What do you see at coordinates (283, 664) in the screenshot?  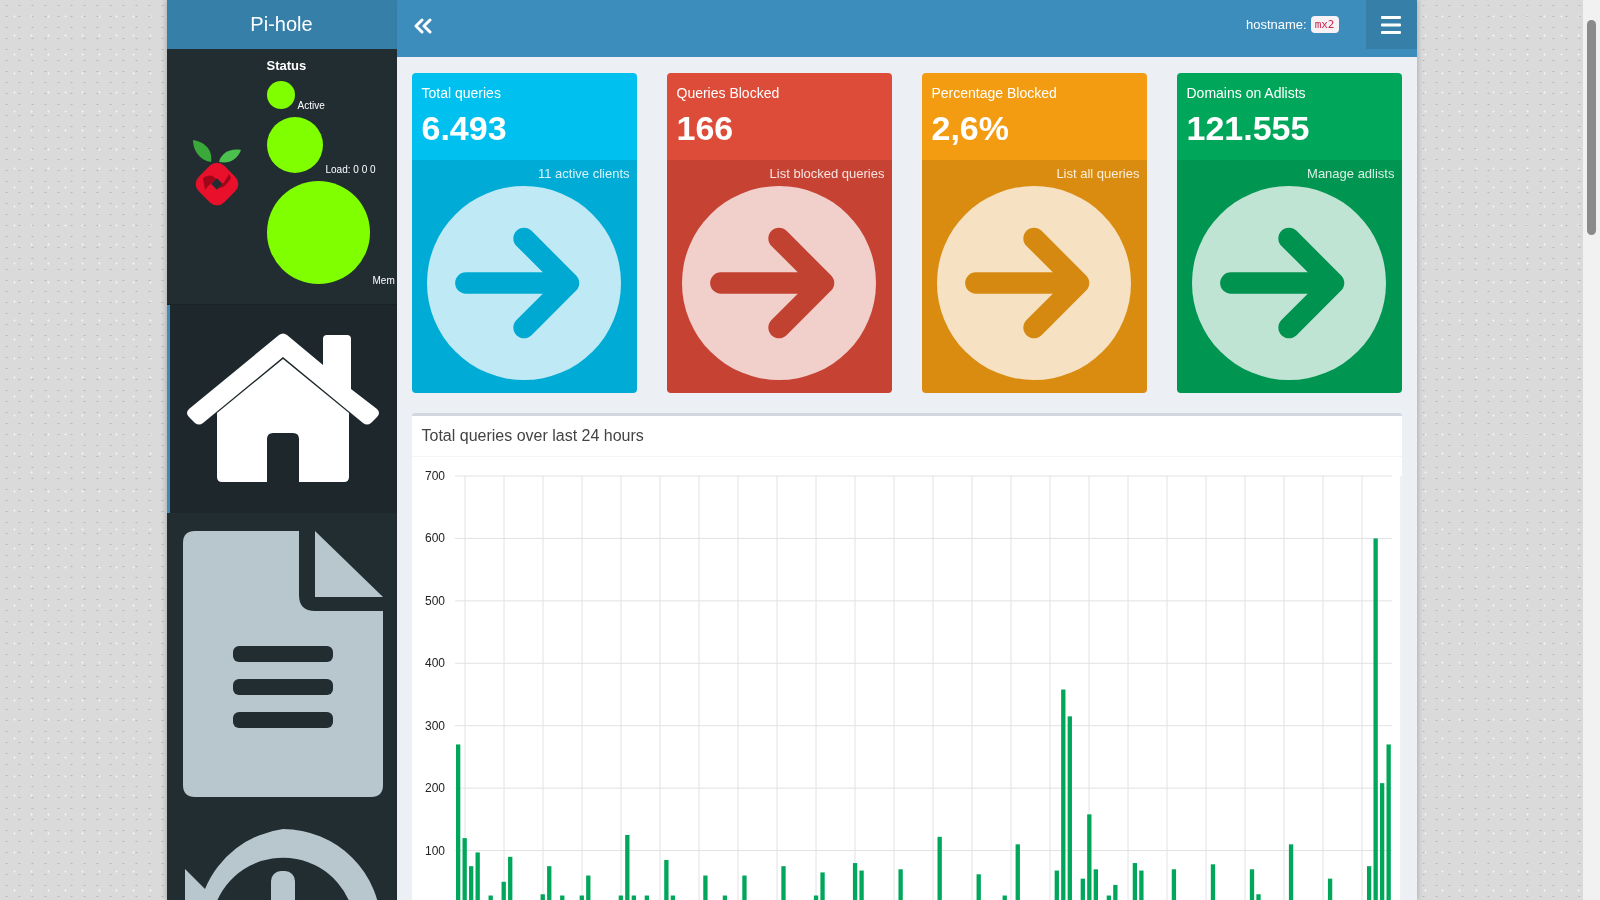 I see `document-icon` at bounding box center [283, 664].